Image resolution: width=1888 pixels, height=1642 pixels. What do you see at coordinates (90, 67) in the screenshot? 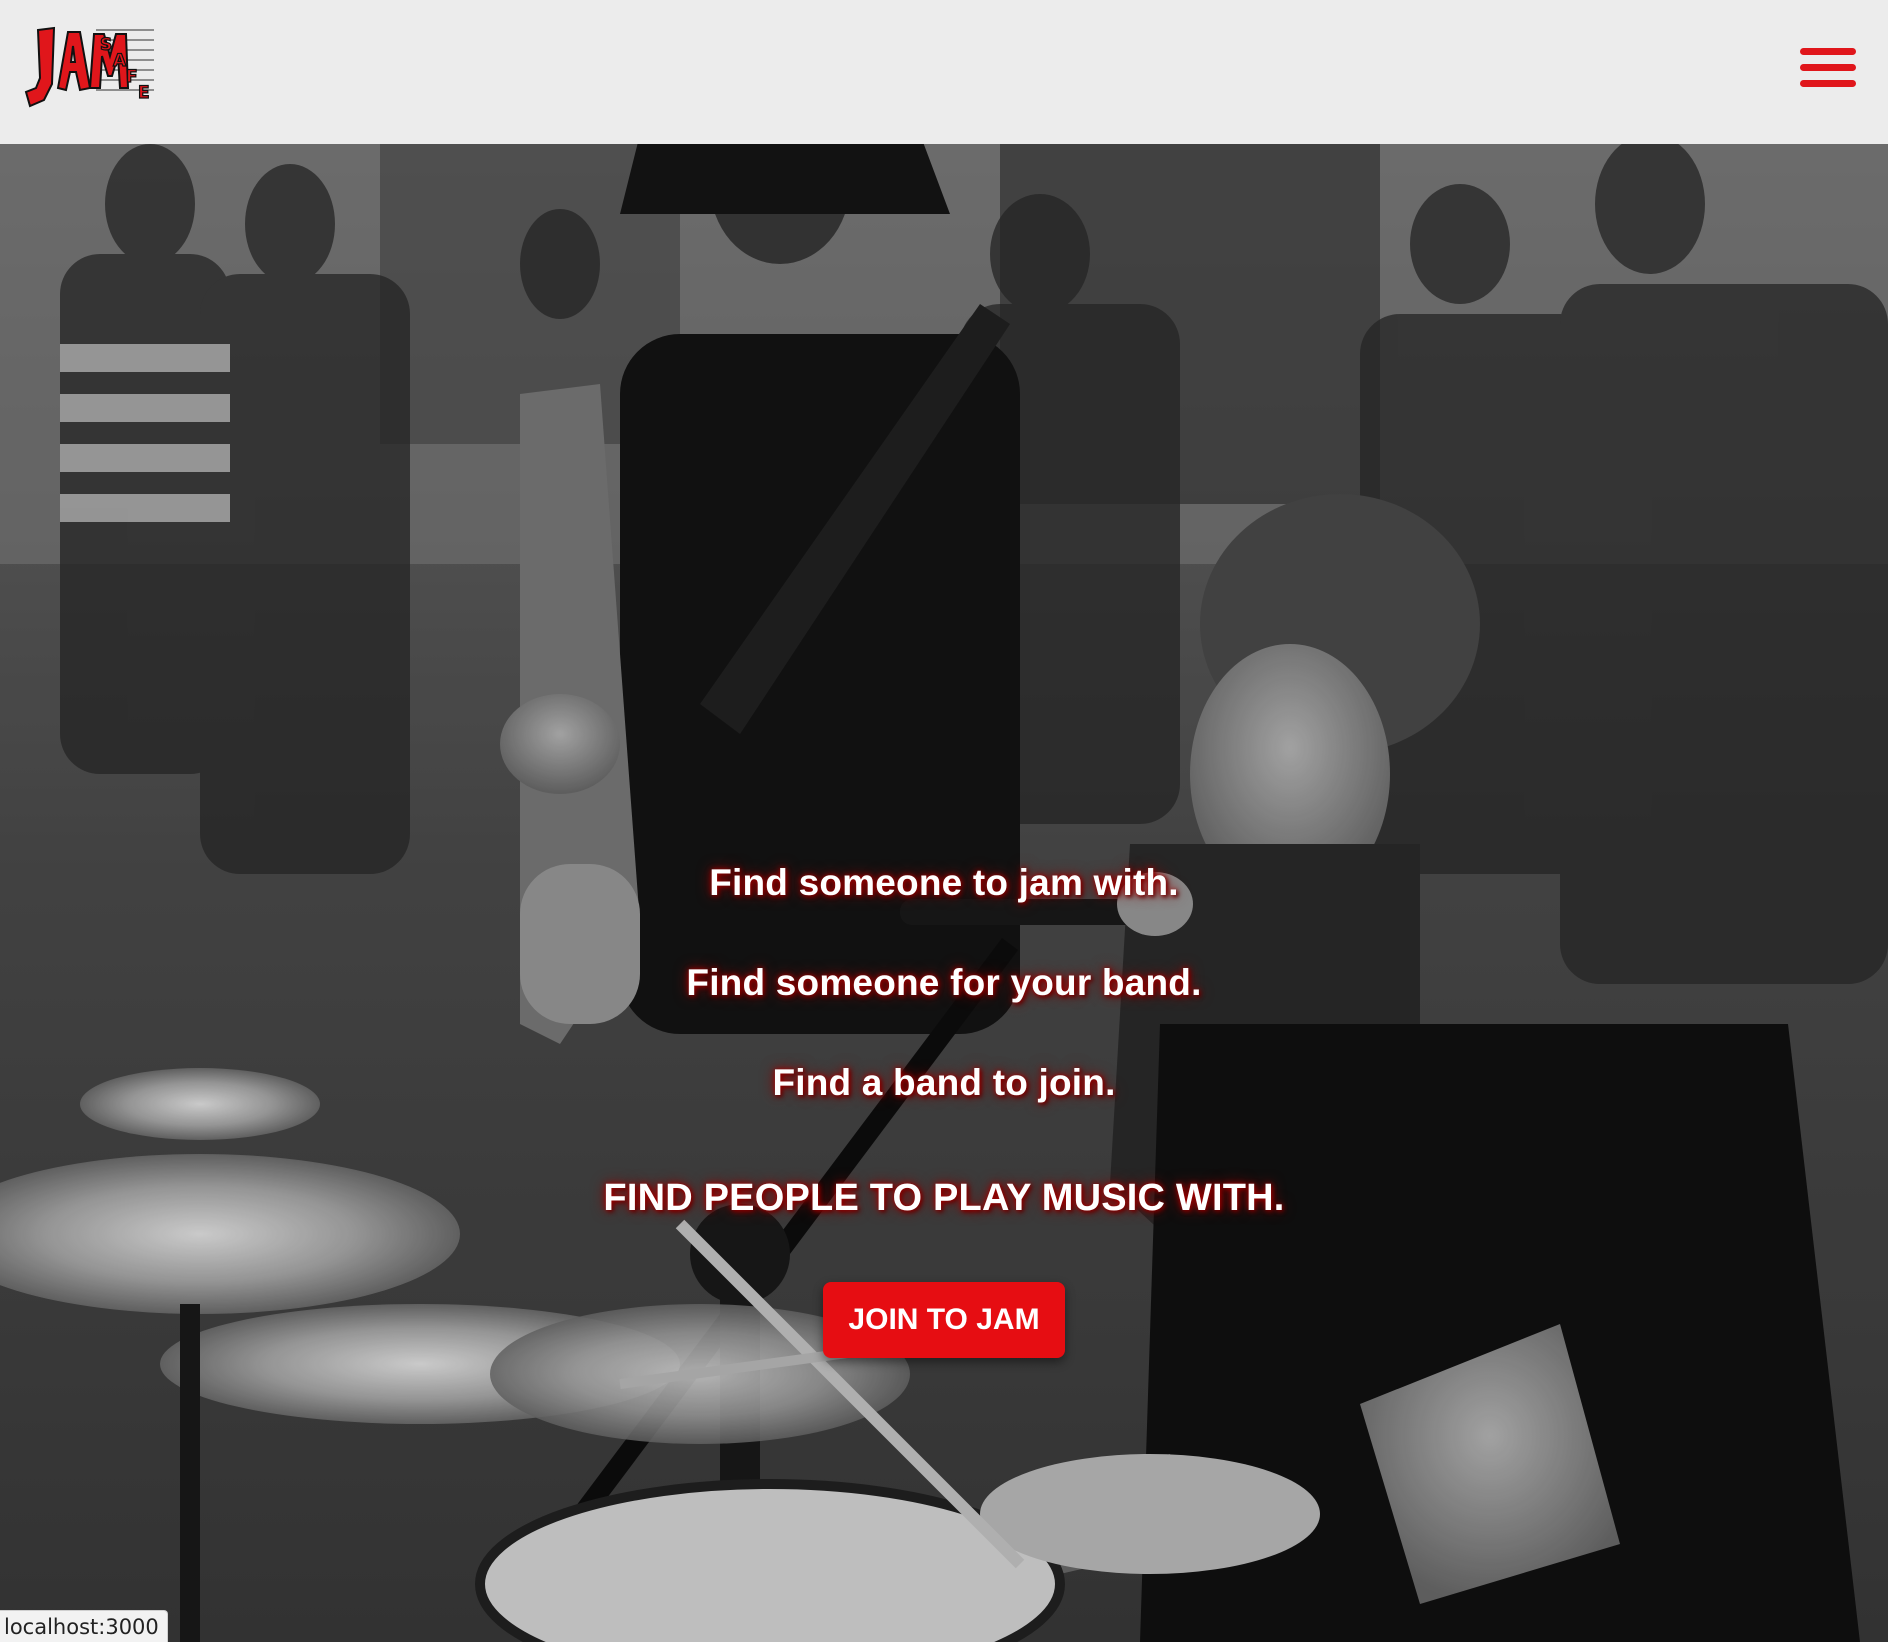
I see `jamsafe-logo: S A F E` at bounding box center [90, 67].